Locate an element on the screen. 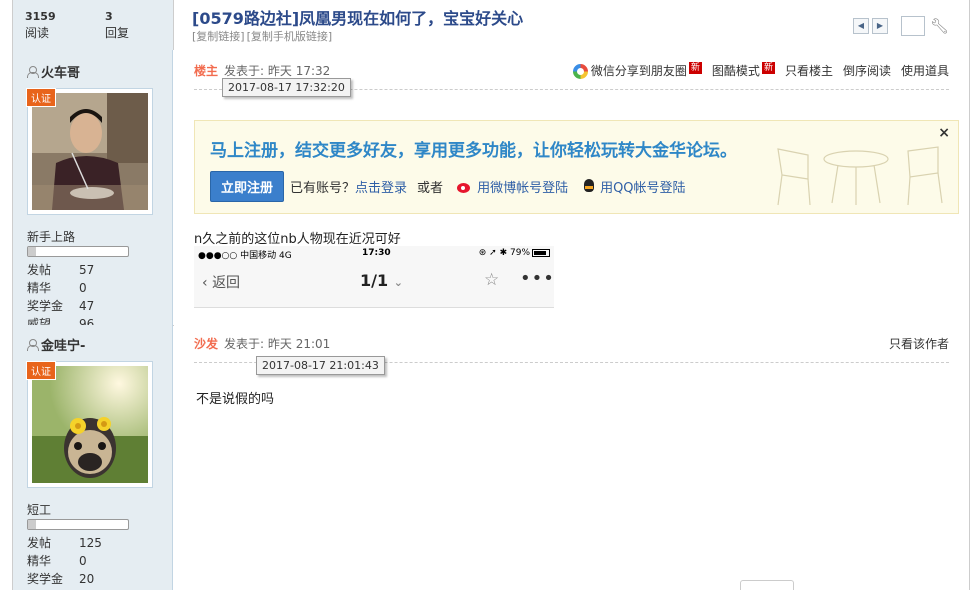 The image size is (978, 600). author-name: 金哇宁- is located at coordinates (56, 344).